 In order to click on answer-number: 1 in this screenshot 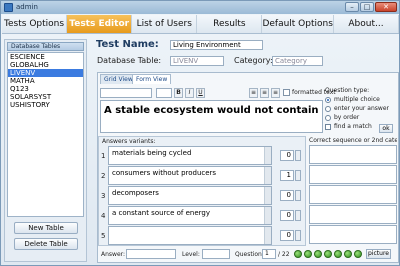, I will do `click(103, 156)`.